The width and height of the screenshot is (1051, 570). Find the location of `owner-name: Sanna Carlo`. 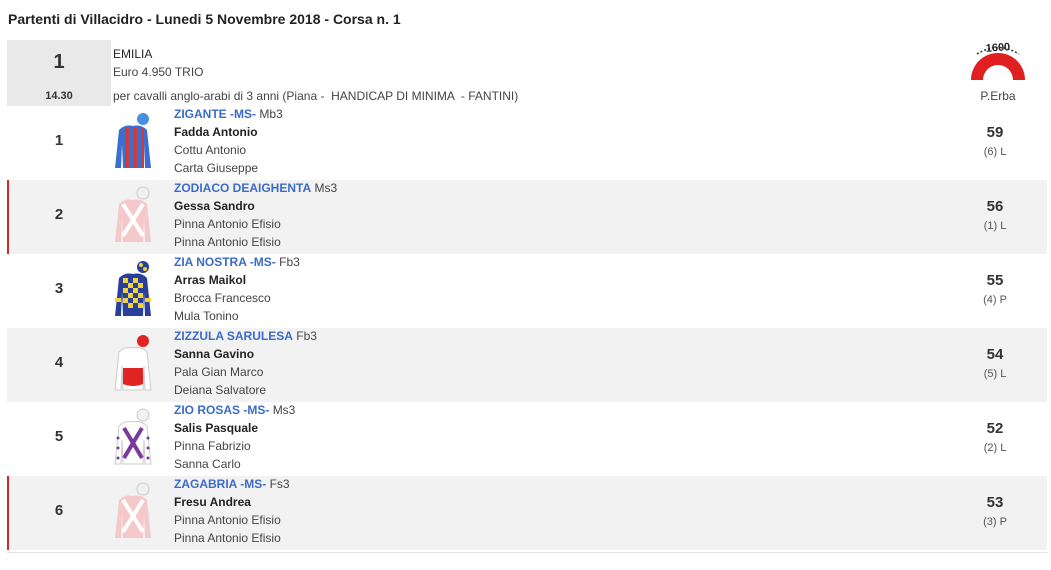

owner-name: Sanna Carlo is located at coordinates (207, 464).